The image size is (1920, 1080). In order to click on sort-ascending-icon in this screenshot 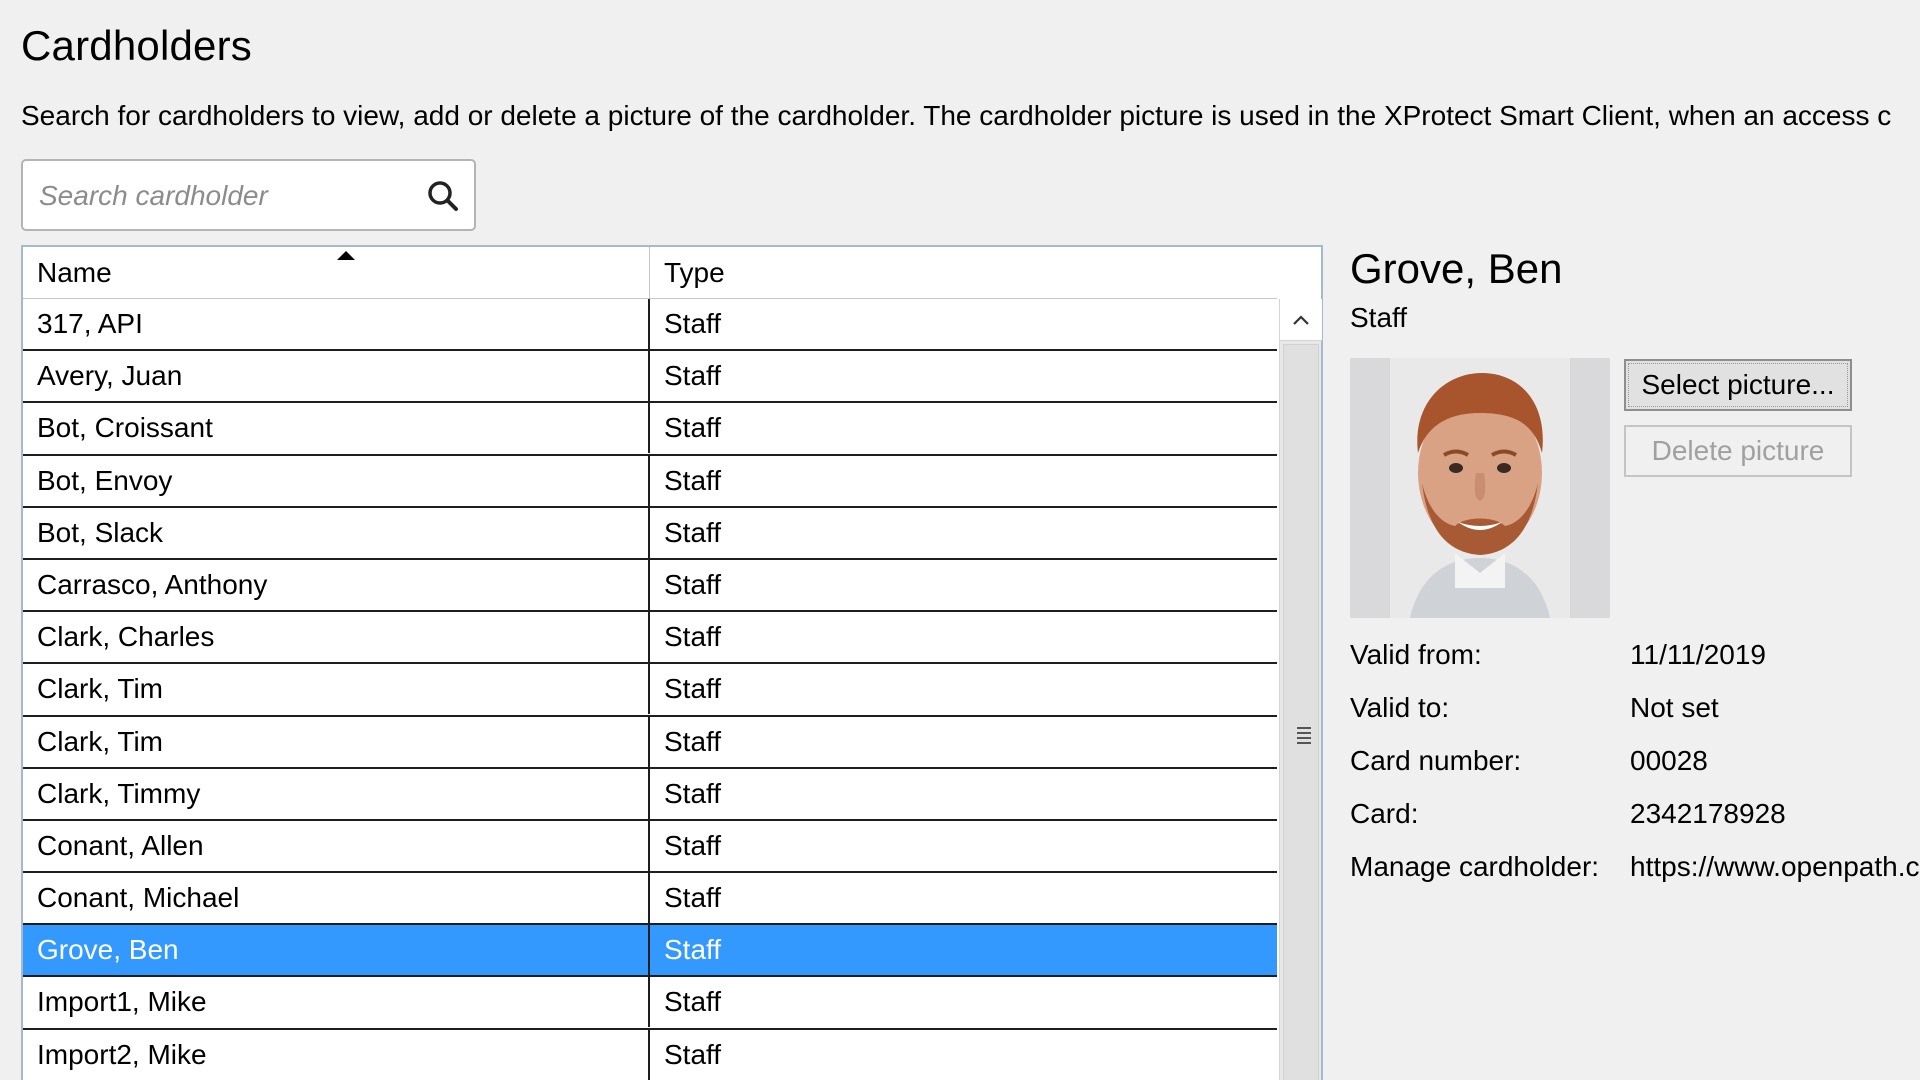, I will do `click(346, 255)`.